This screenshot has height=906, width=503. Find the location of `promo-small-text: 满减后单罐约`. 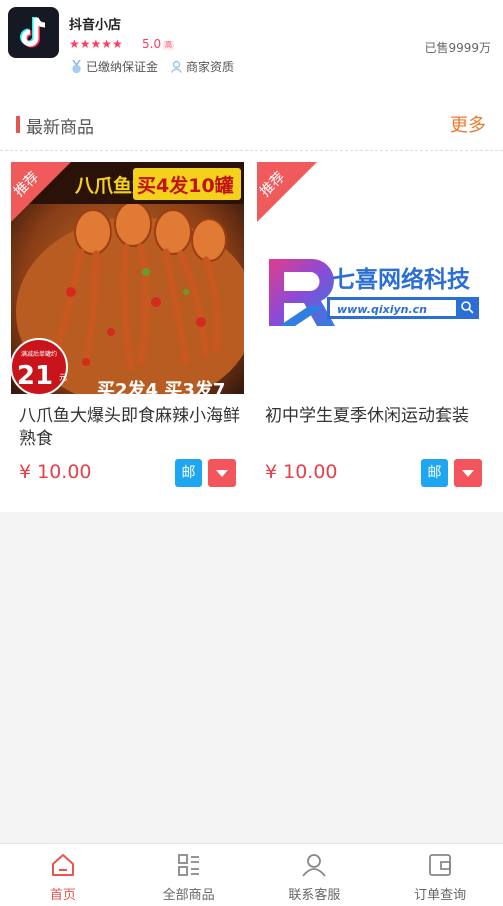

promo-small-text: 满减后单罐约 is located at coordinates (39, 354).